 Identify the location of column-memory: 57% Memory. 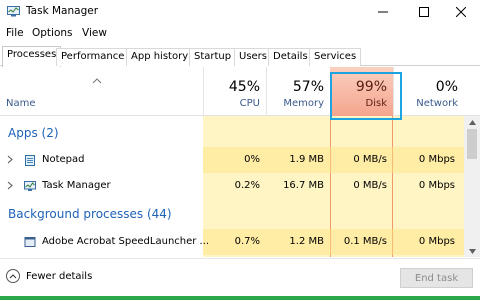
(298, 91).